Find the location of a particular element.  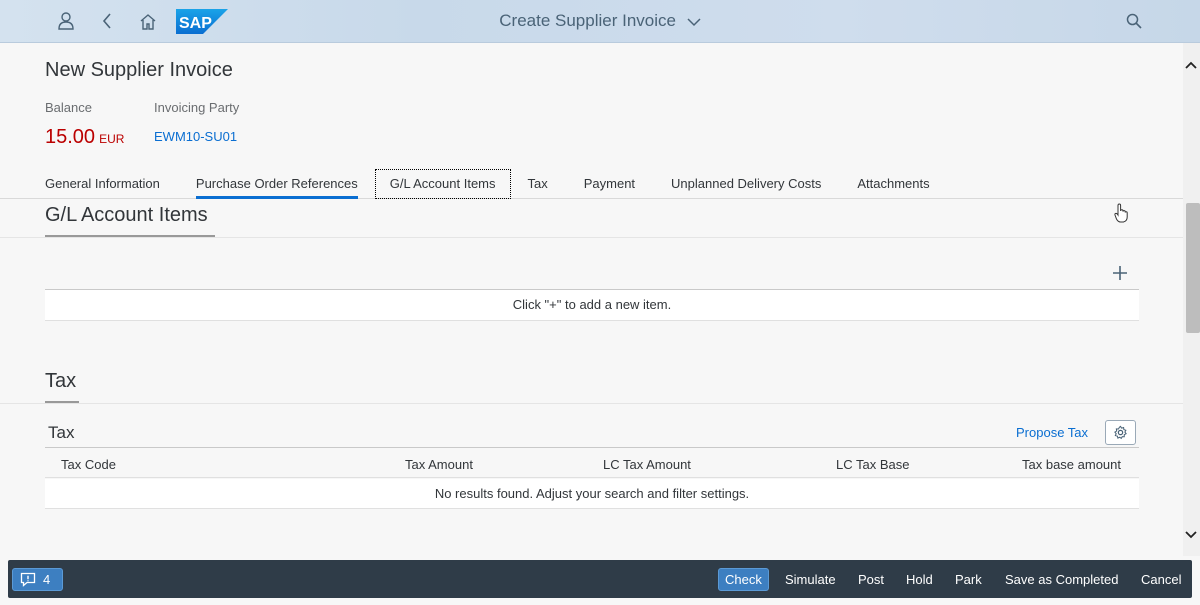

tab-gl-account-items: G/L Account Items is located at coordinates (442, 184).